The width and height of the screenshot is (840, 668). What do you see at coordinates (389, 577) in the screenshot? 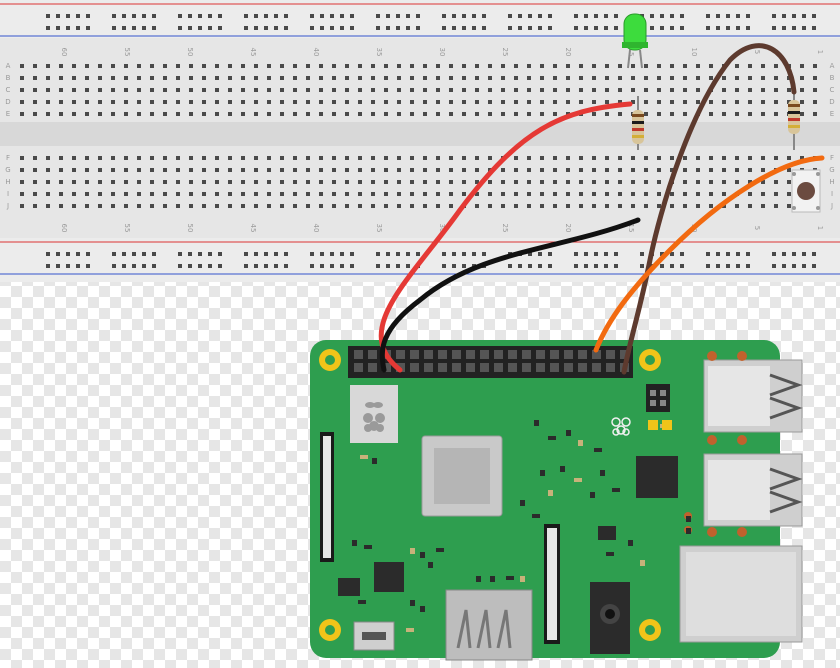
I see `usb-chip` at bounding box center [389, 577].